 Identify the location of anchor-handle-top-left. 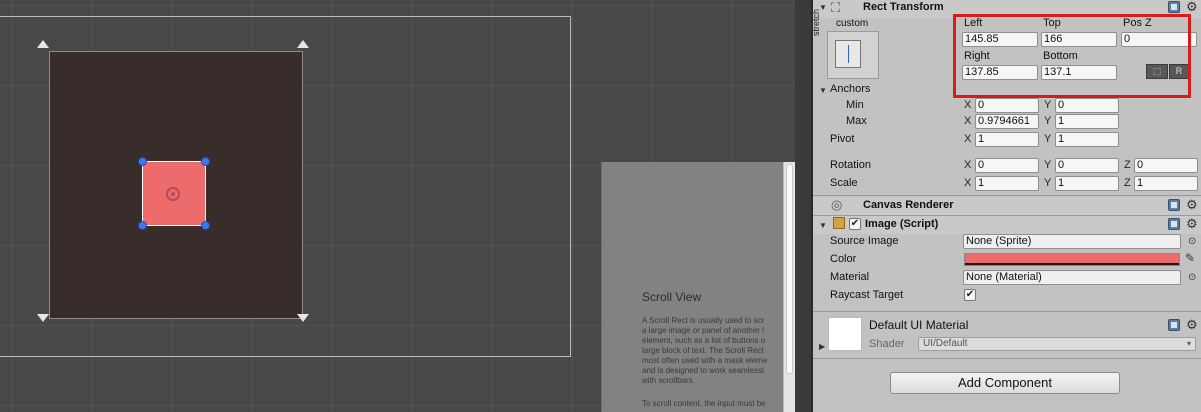
(43, 44).